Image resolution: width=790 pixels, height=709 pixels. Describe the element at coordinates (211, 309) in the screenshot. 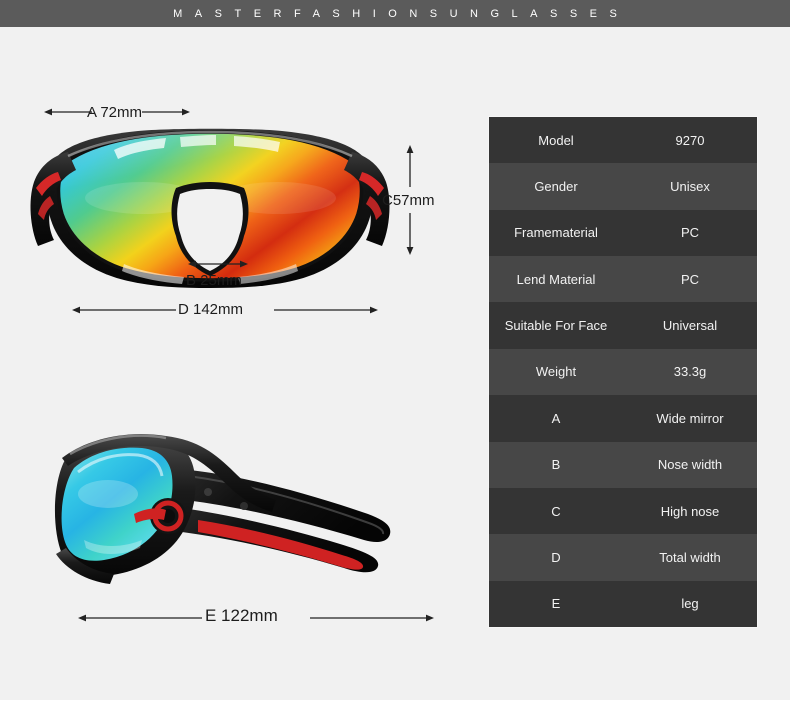

I see `dimension-label-d: D 142mm` at that location.